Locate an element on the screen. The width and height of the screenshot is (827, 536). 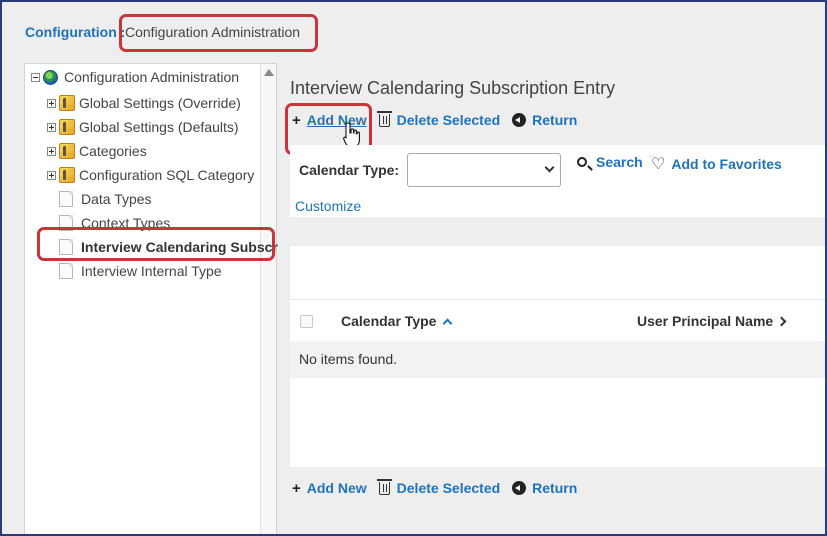
scroll-up-icon is located at coordinates (269, 72).